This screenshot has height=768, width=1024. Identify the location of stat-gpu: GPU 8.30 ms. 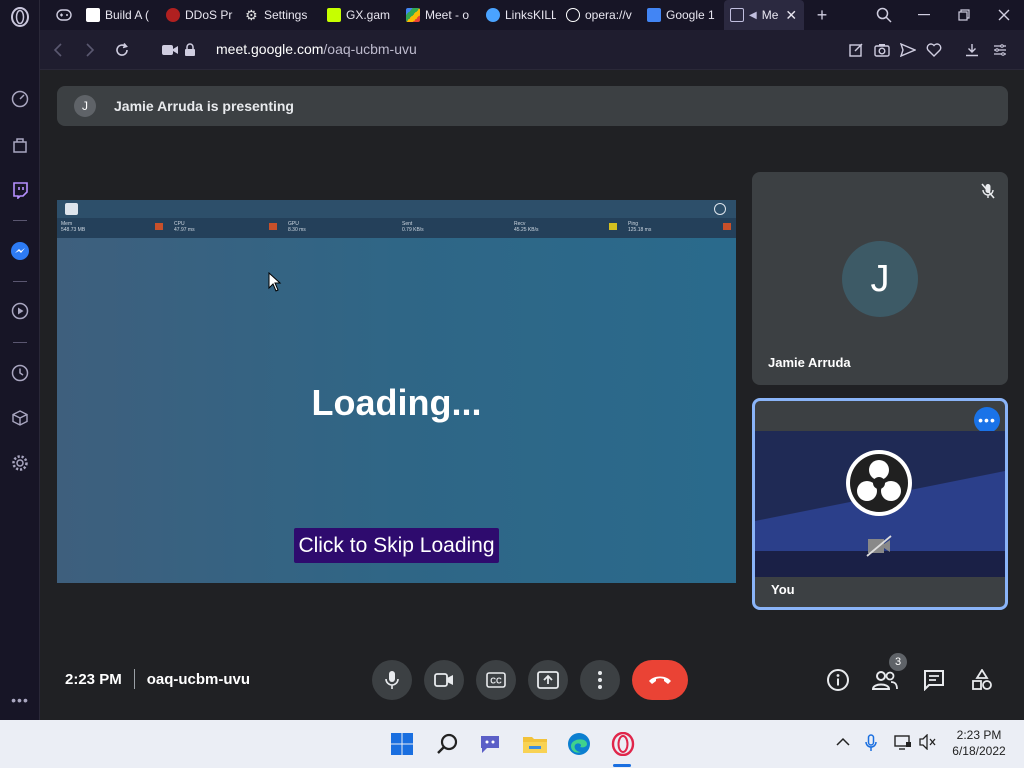
(297, 227).